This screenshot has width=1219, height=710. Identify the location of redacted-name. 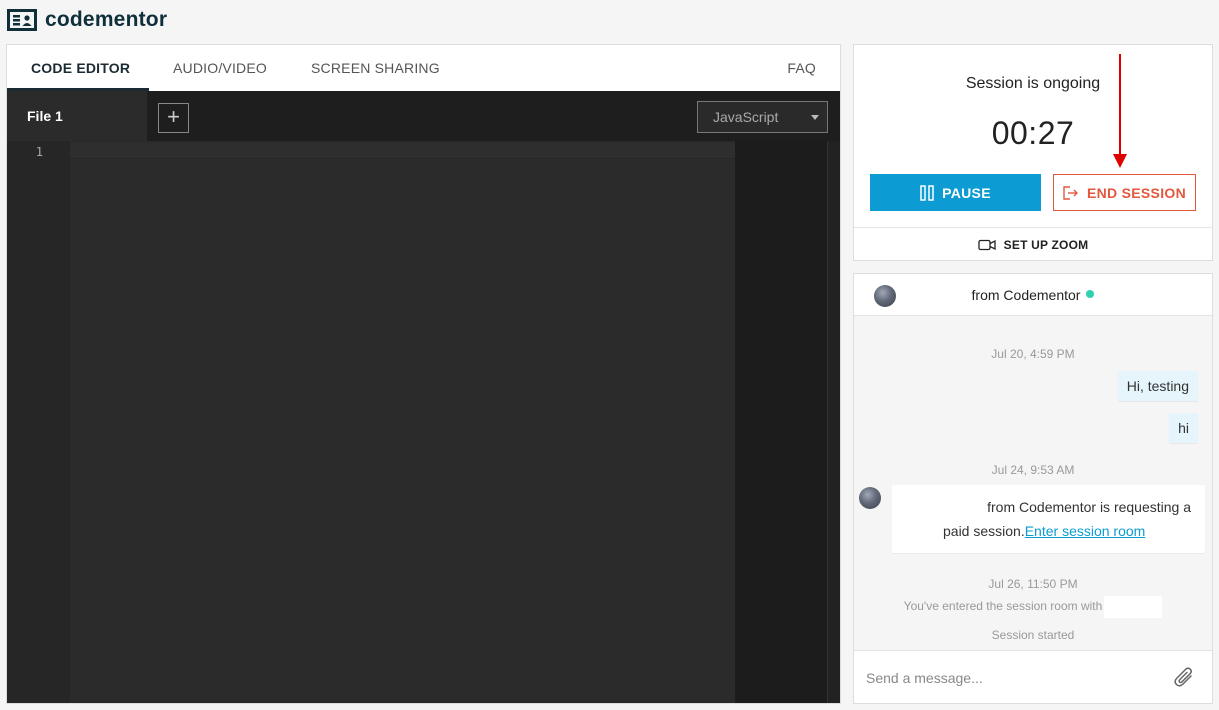
(1133, 607).